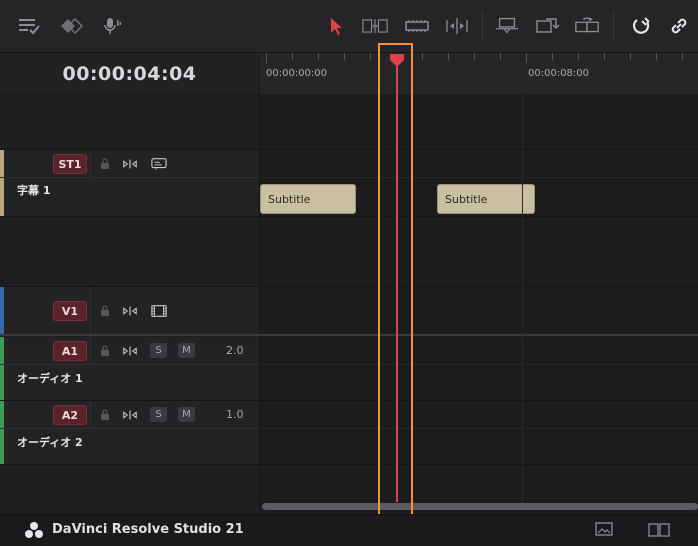  I want to click on selection-arrow-icon, so click(336, 26).